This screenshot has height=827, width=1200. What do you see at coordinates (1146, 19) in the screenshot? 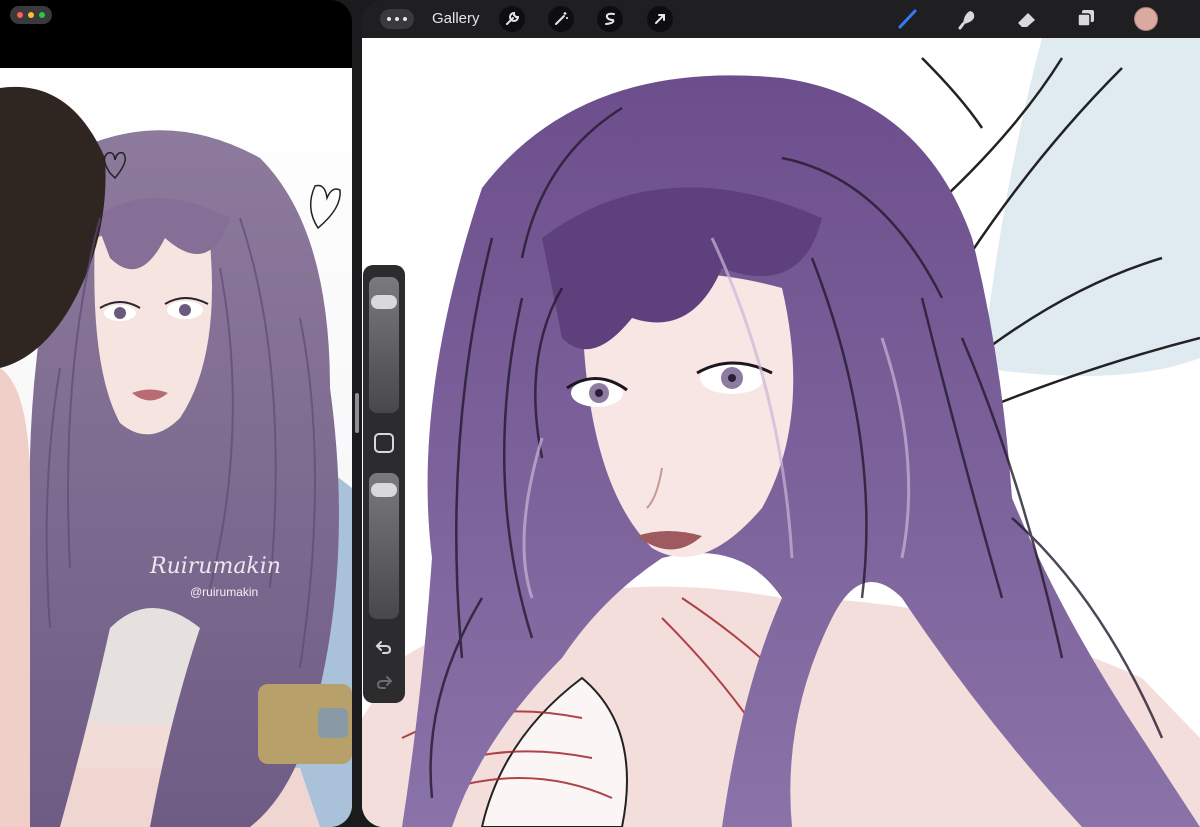
I see `color-picker-swatch` at bounding box center [1146, 19].